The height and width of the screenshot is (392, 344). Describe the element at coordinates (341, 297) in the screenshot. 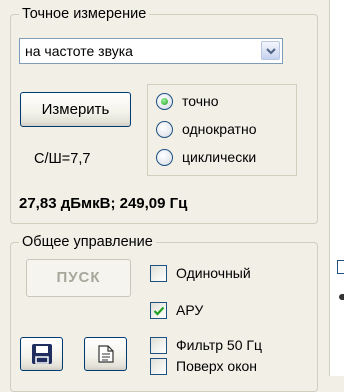

I see `adjacent-radio-edge` at that location.